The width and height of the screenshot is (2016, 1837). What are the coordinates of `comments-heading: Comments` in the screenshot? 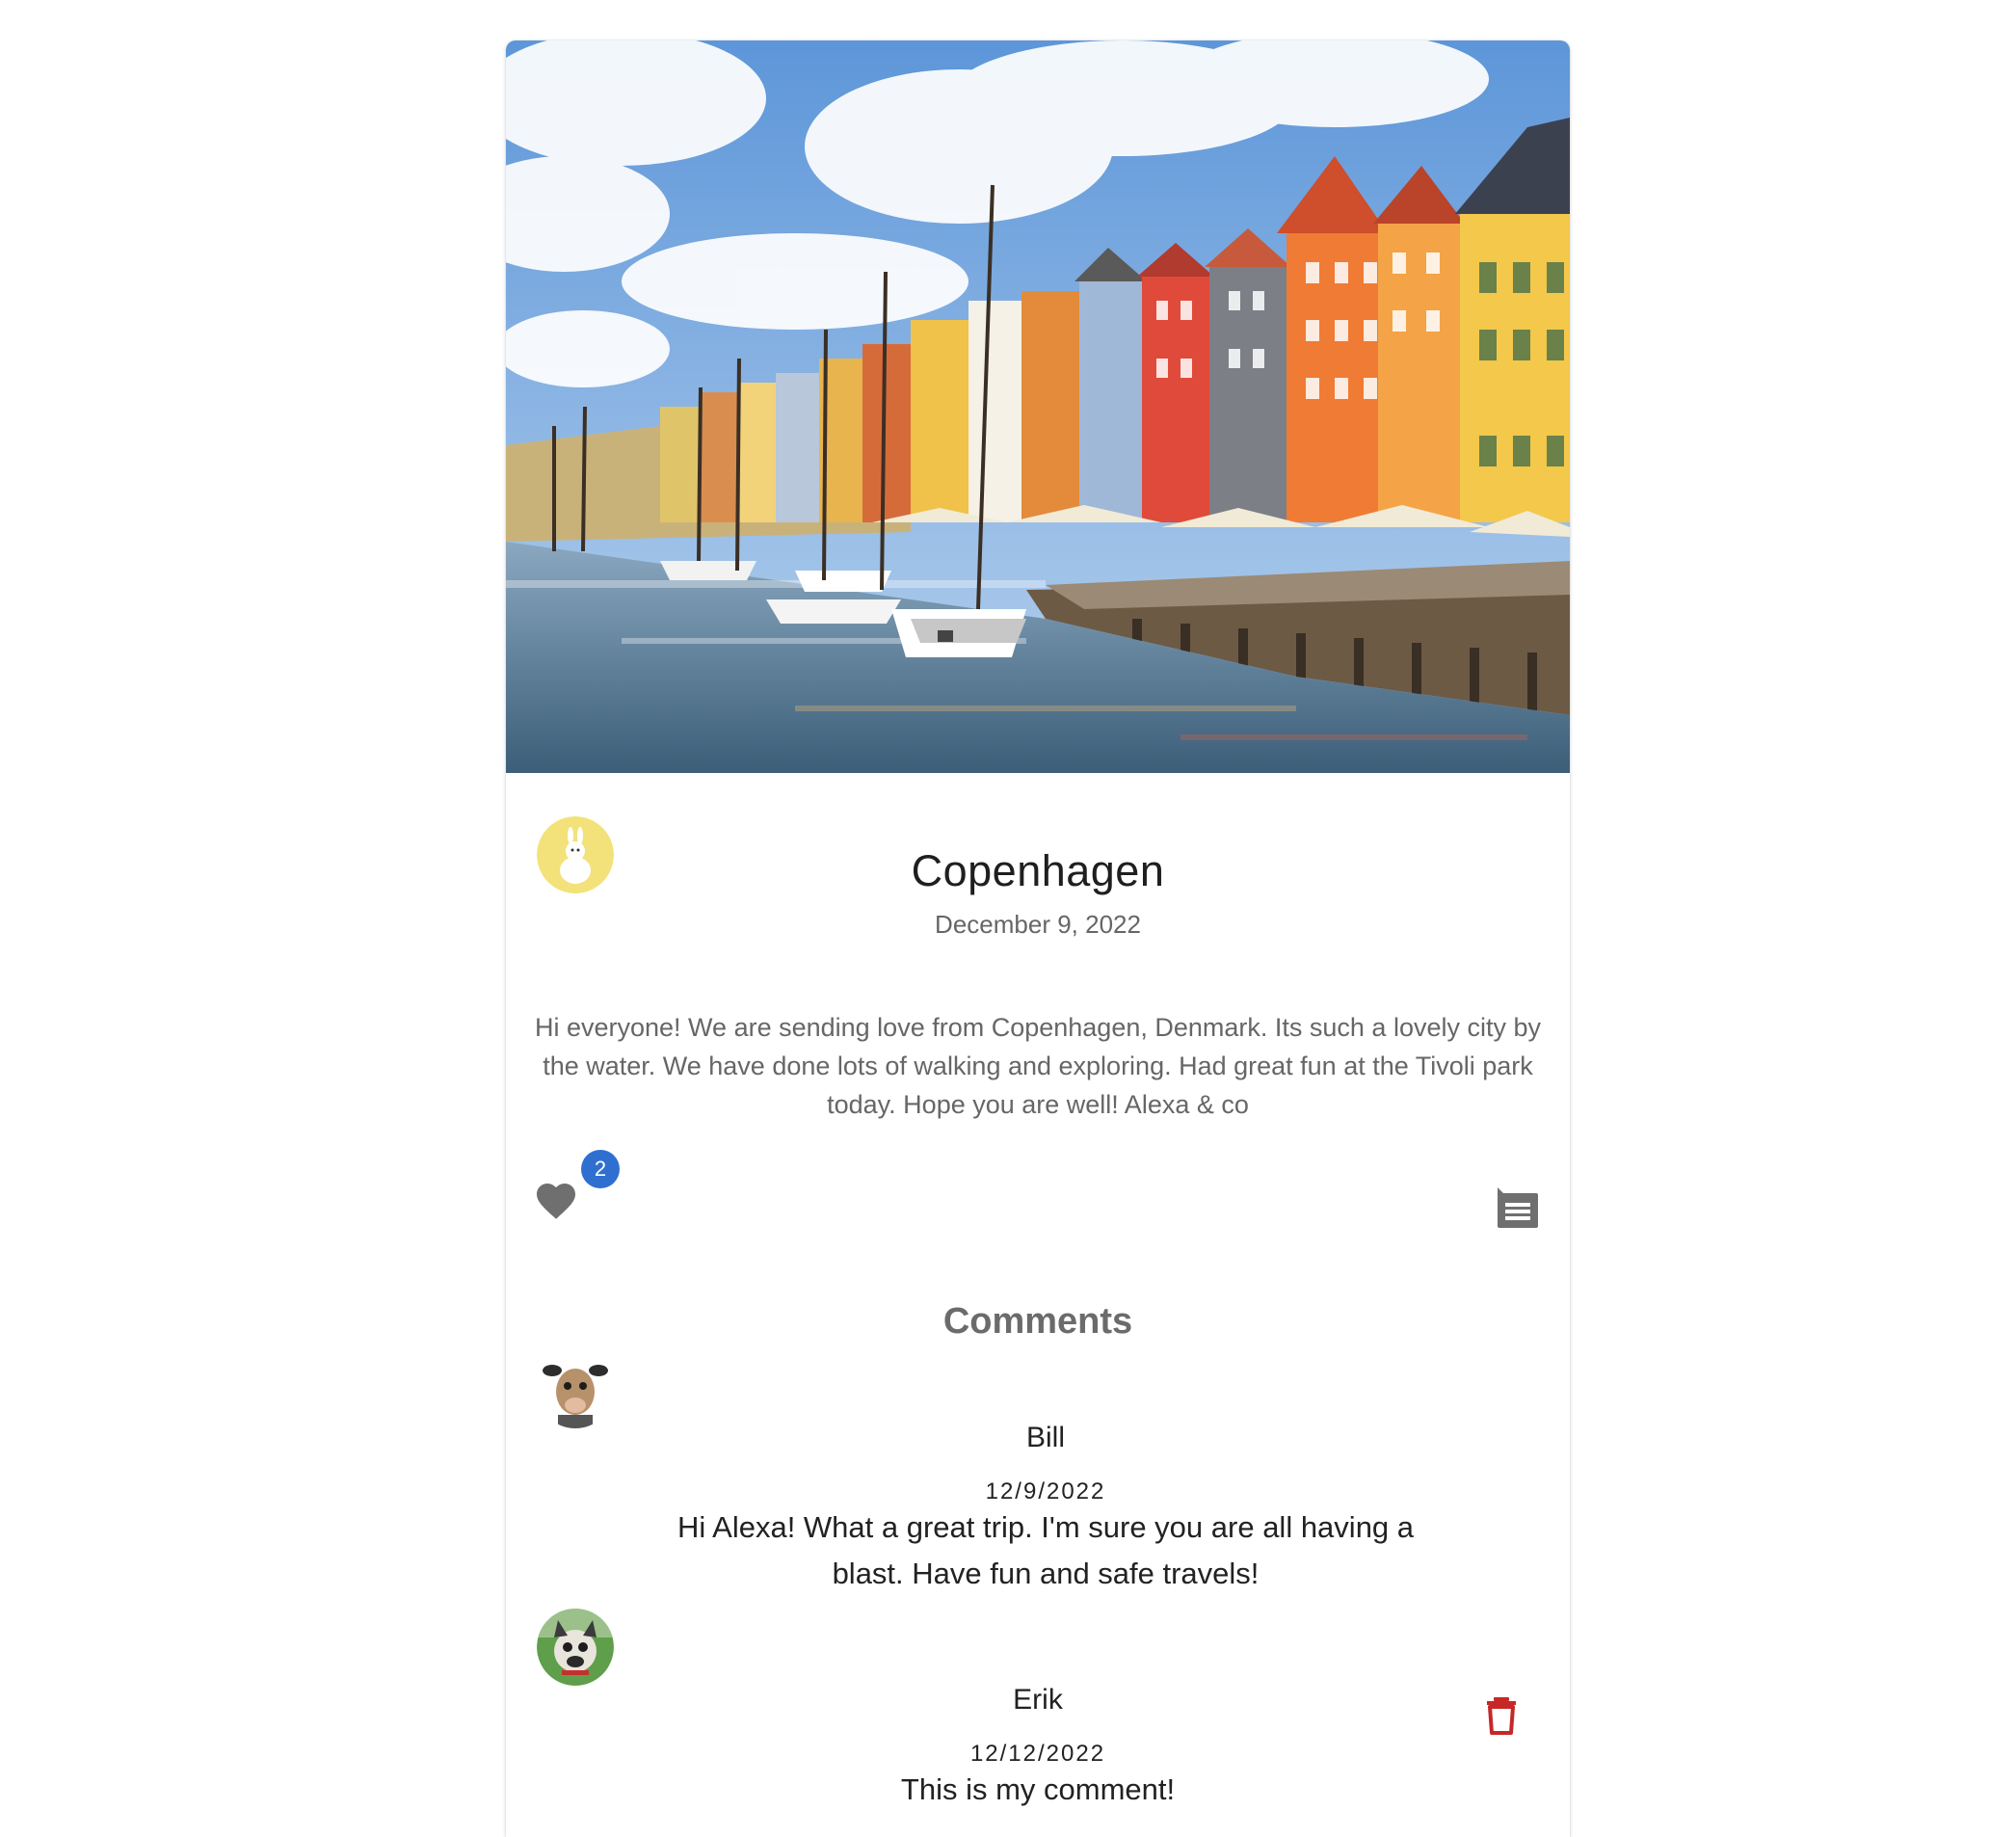 It's located at (1038, 1321).